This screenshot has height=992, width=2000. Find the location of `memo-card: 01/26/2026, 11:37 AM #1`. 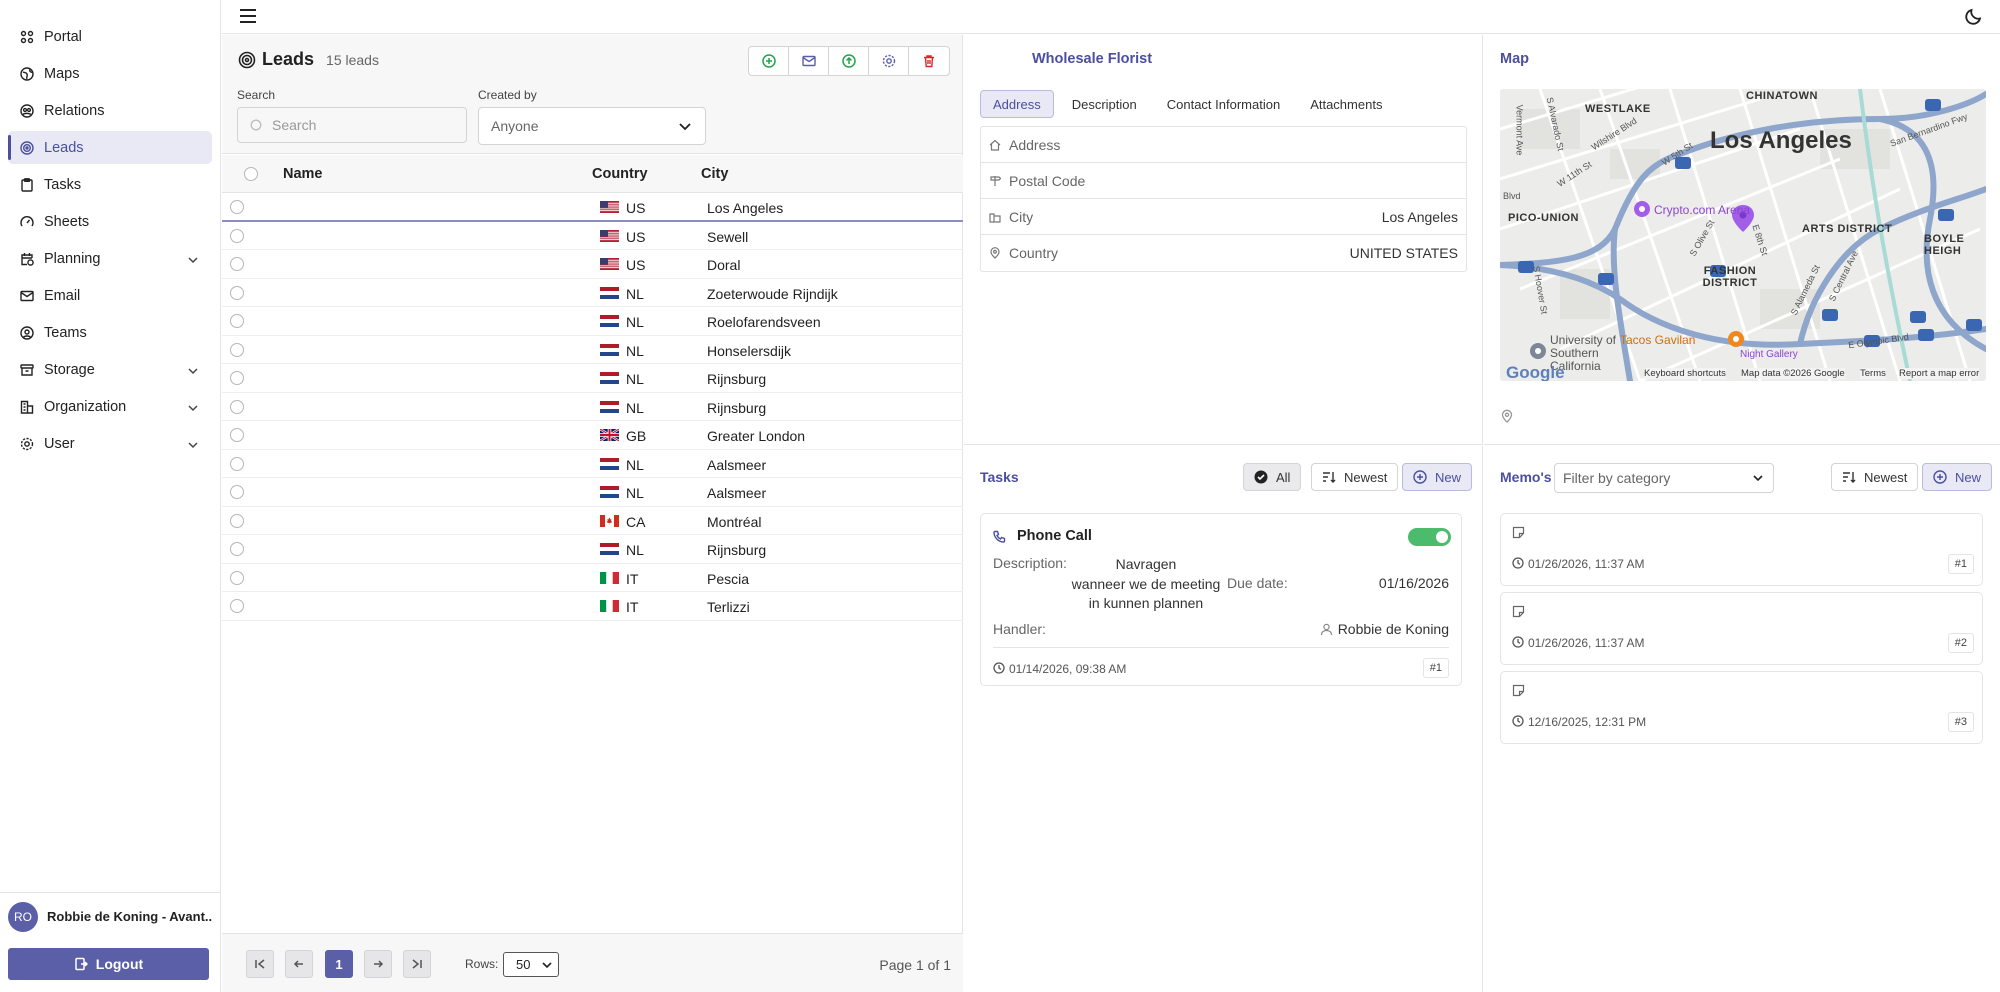

memo-card: 01/26/2026, 11:37 AM #1 is located at coordinates (1741, 549).